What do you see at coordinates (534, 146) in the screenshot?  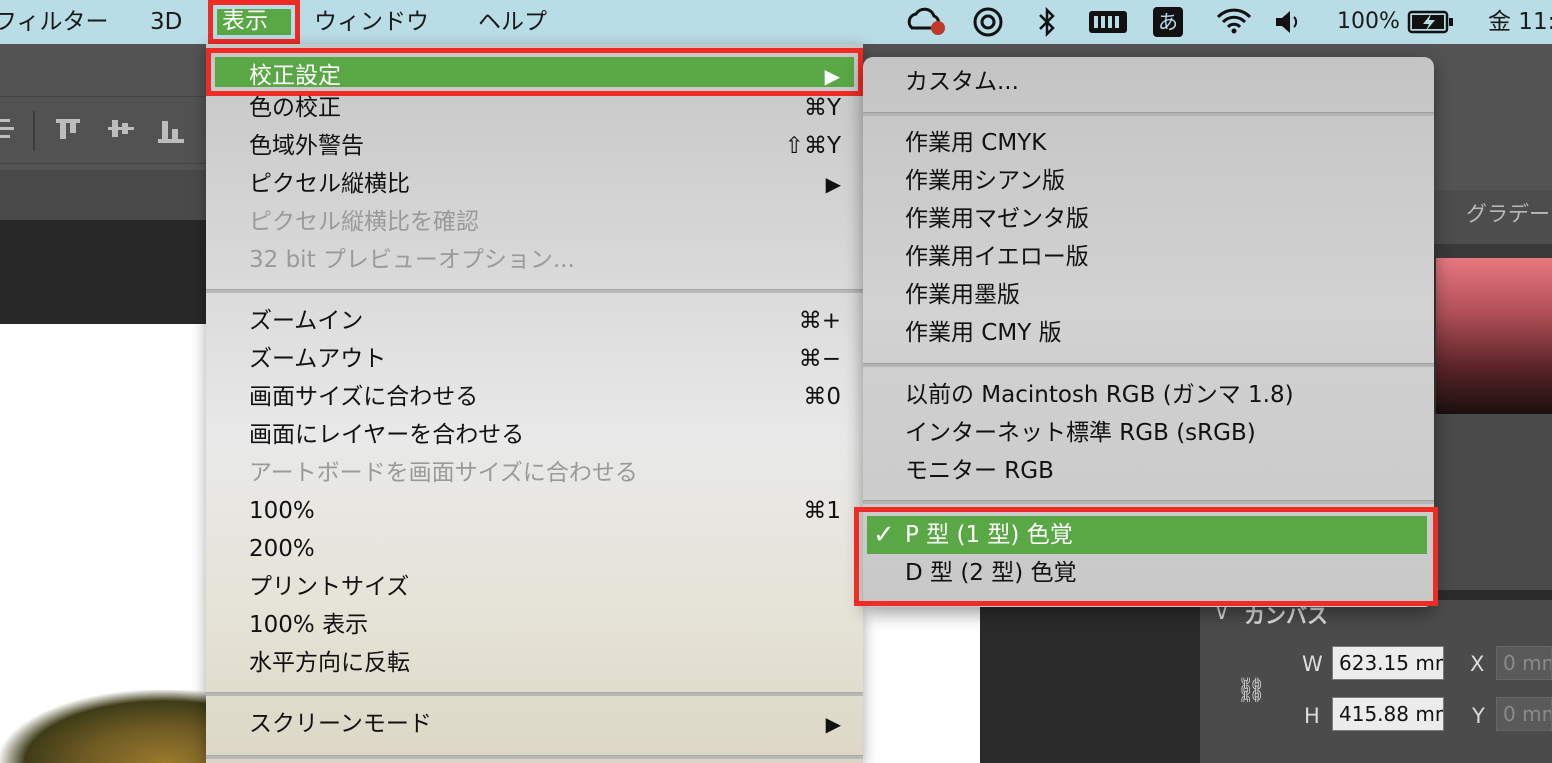 I see `menu-item-gamut-warning: 色域外警告 ⇧⌘Y` at bounding box center [534, 146].